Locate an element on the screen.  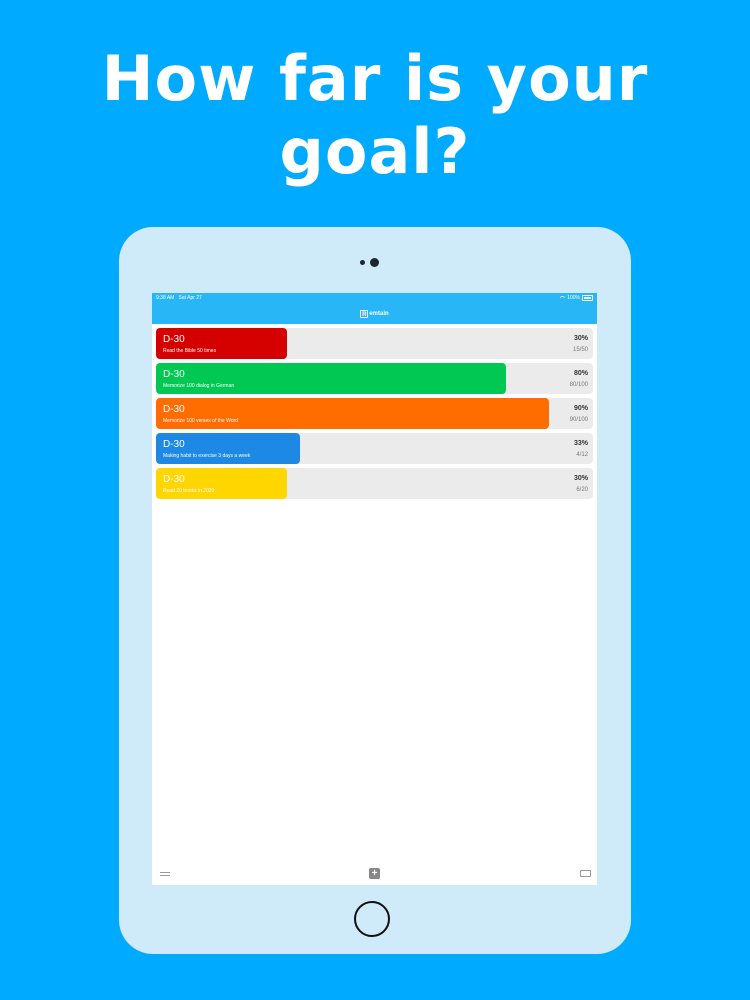
goal-count: 90/100 is located at coordinates (578, 420).